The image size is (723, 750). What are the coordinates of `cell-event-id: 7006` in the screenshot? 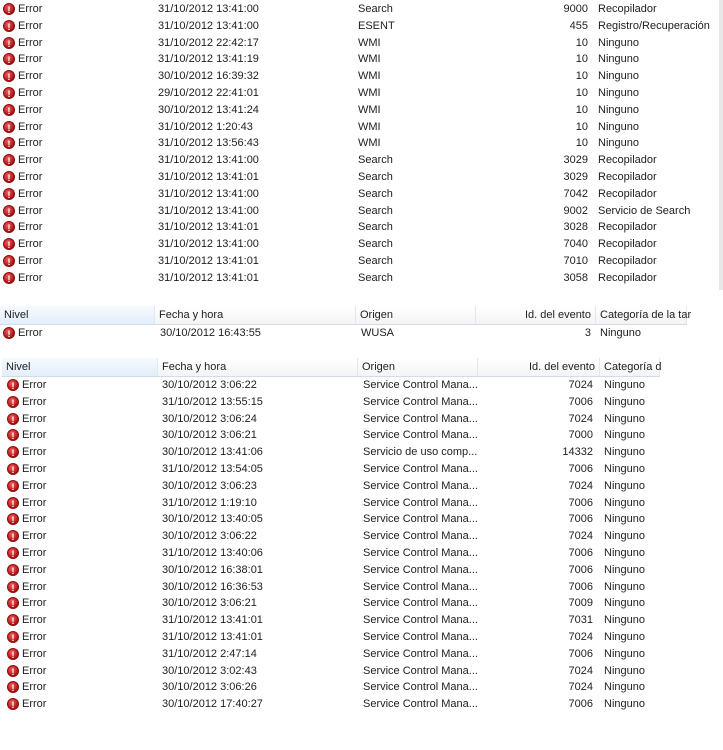 It's located at (580, 653).